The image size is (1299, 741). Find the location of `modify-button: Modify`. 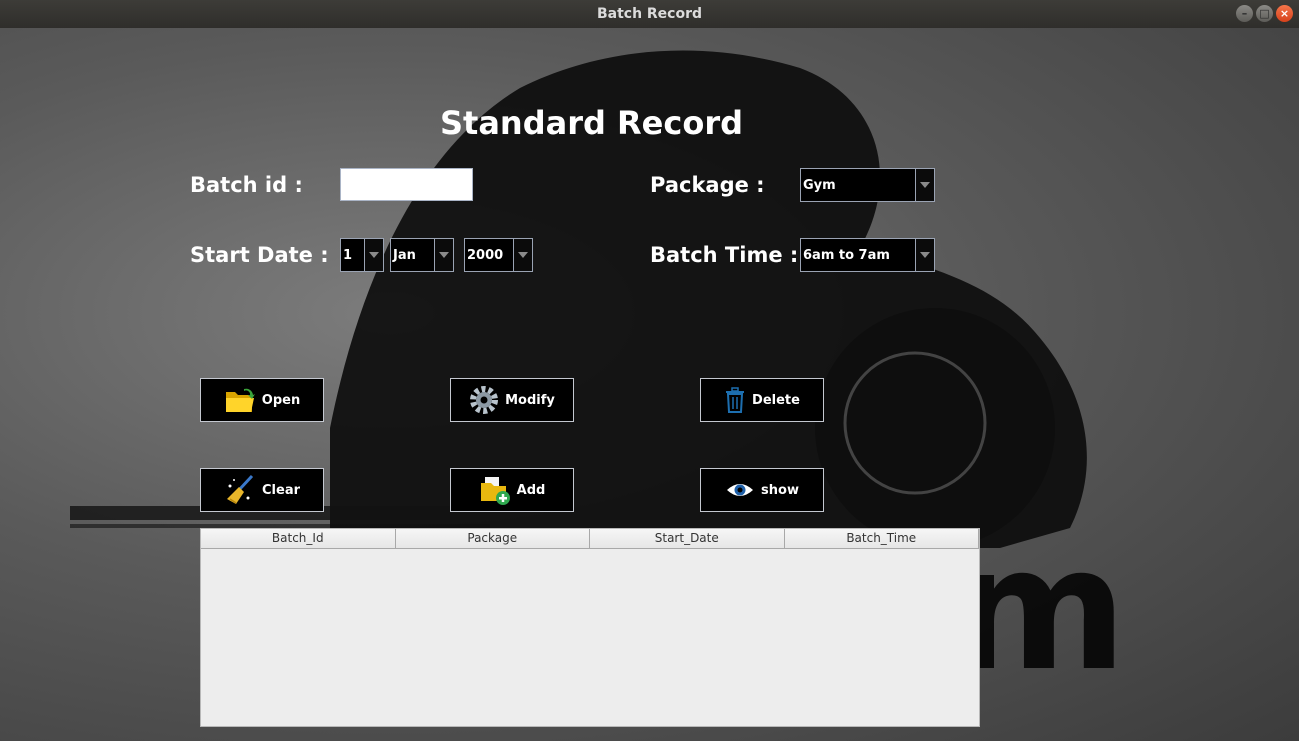

modify-button: Modify is located at coordinates (512, 400).